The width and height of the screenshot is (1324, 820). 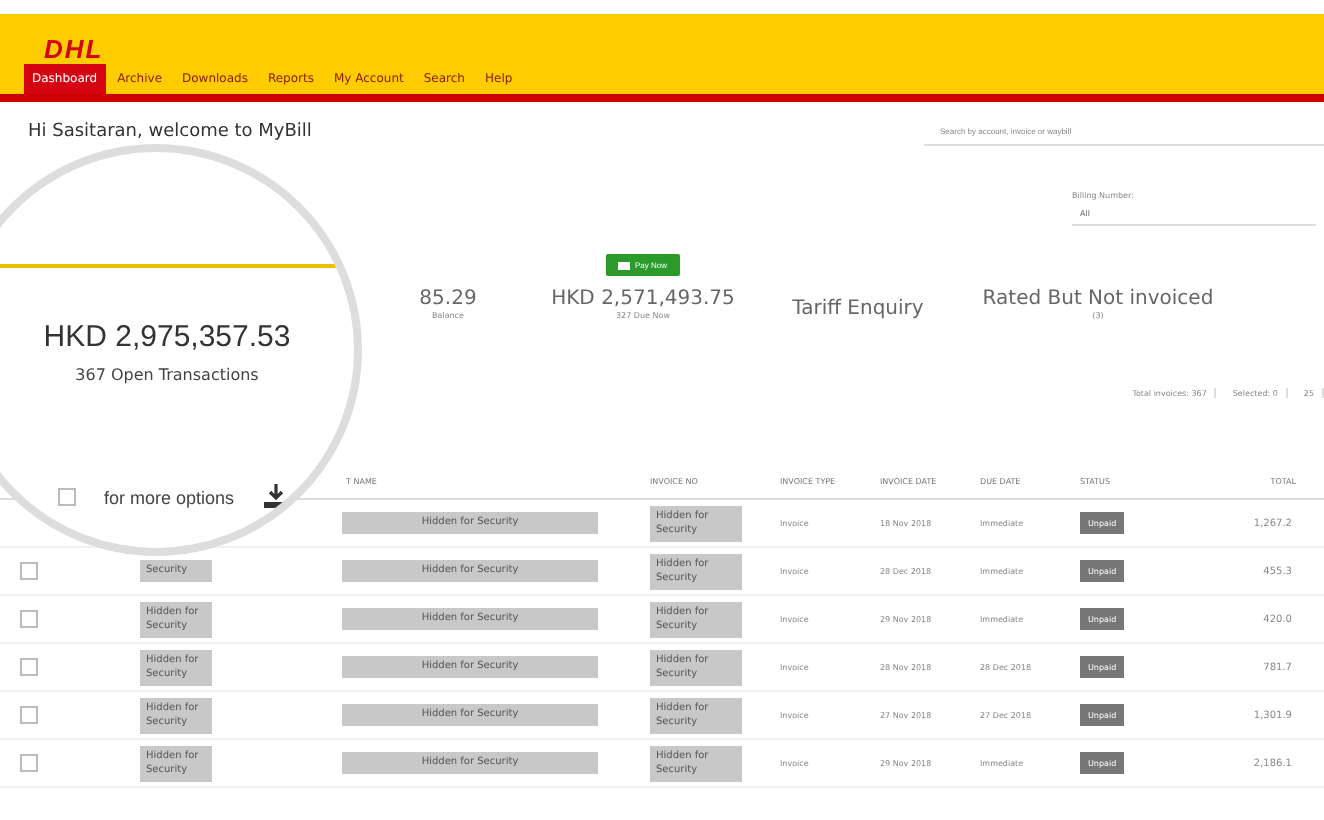 I want to click on summary-amount: 85.29, so click(x=448, y=299).